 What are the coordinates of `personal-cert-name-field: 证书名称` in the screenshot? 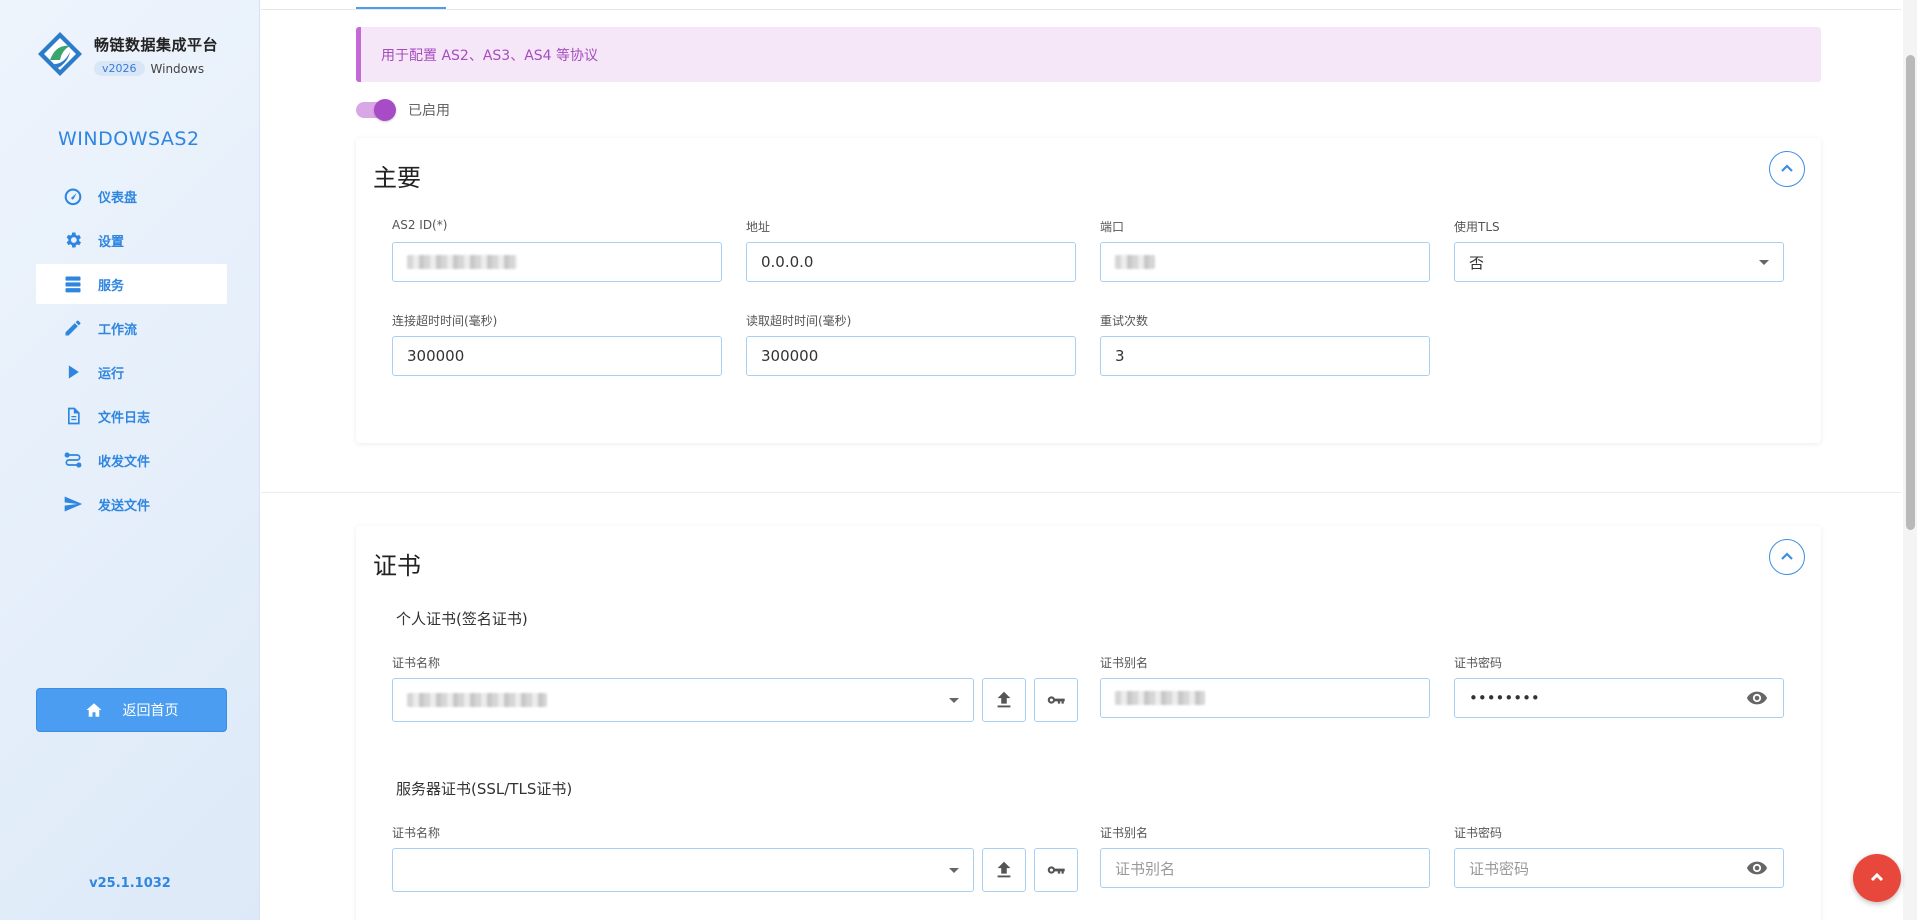 It's located at (735, 688).